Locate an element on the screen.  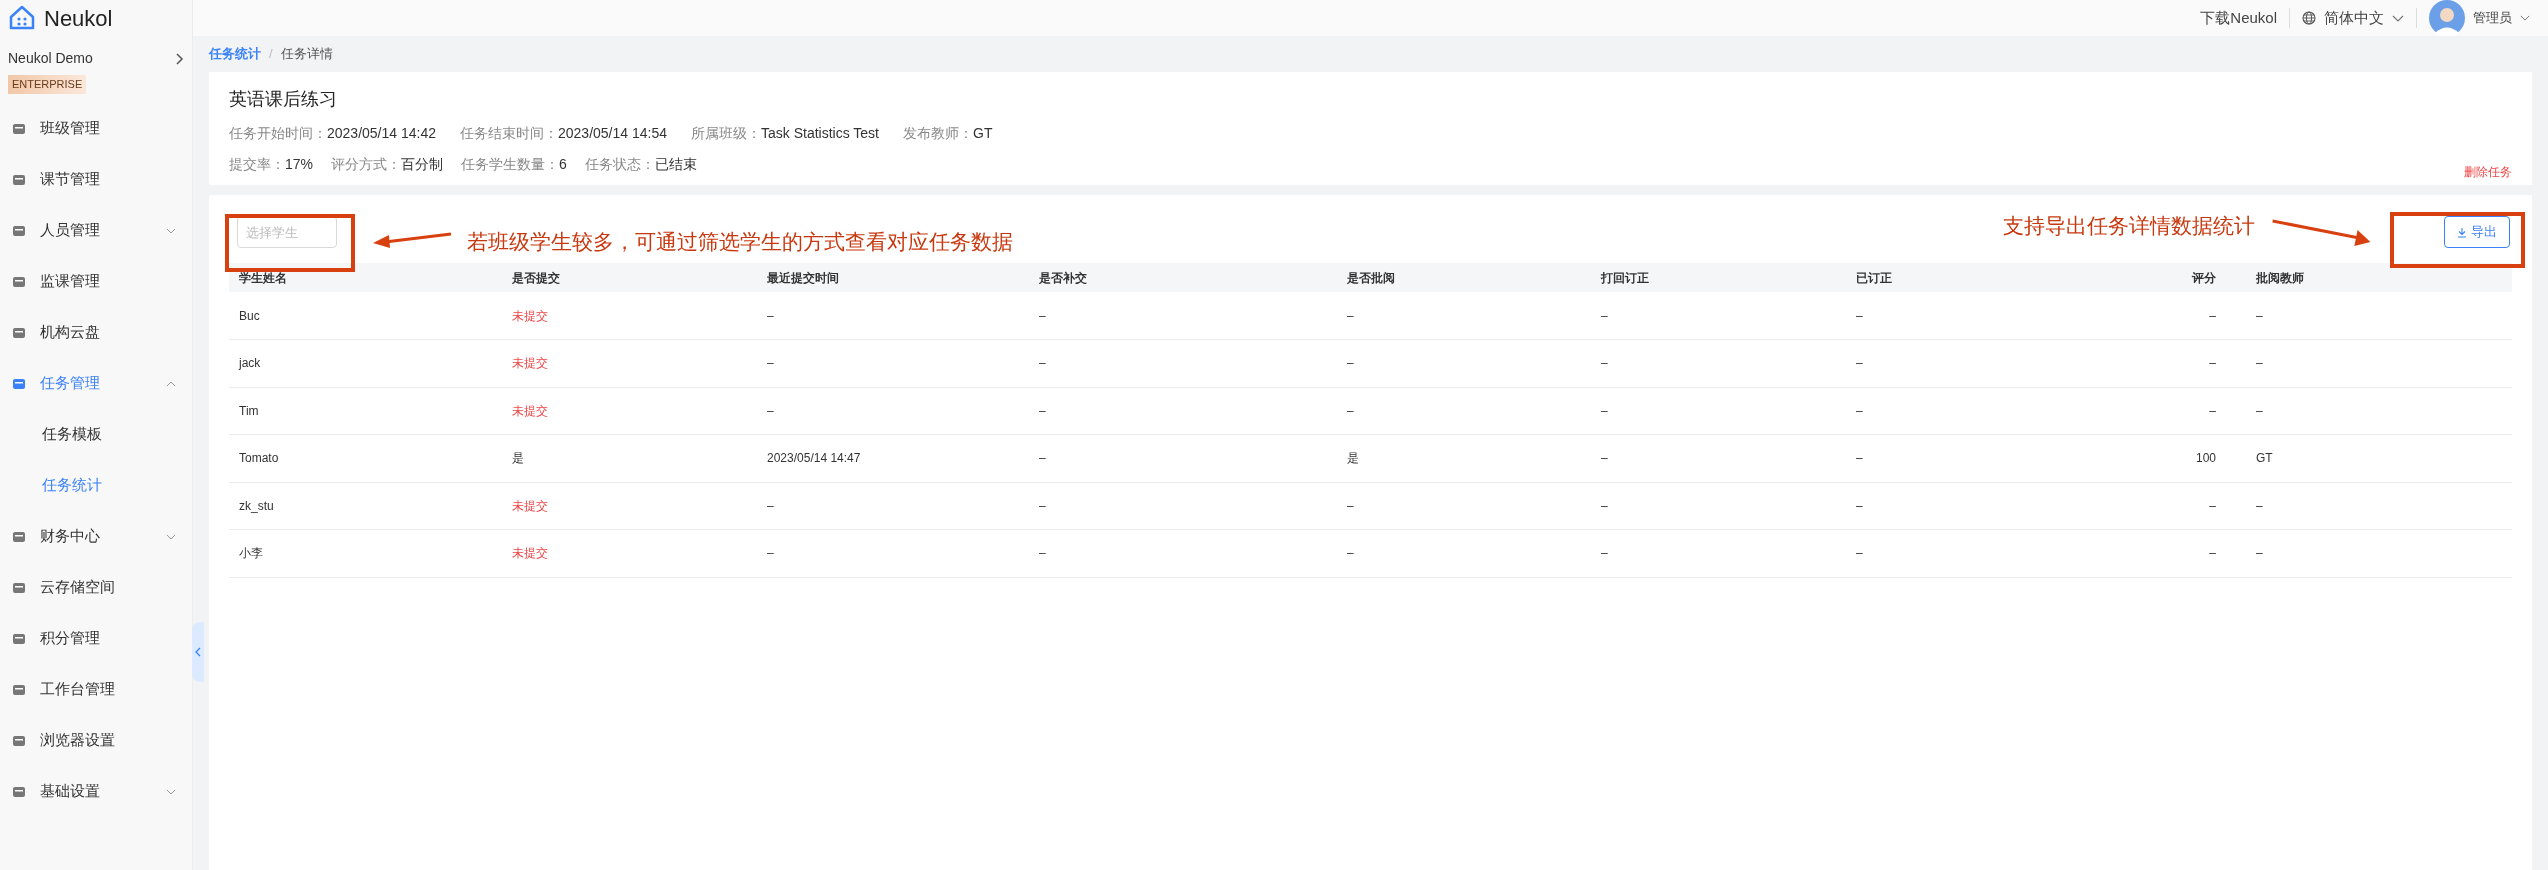
column-header: 评分 is located at coordinates (2186, 277).